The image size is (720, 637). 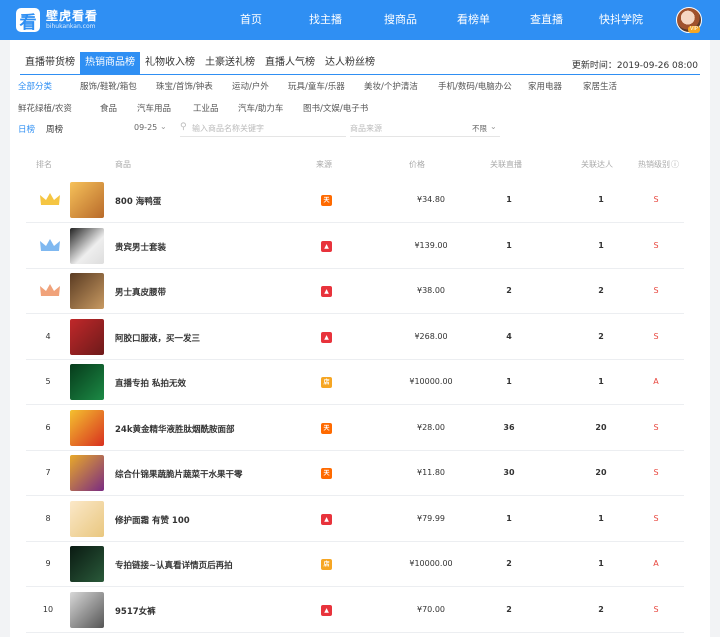 What do you see at coordinates (417, 164) in the screenshot?
I see `column-header-price: 价格` at bounding box center [417, 164].